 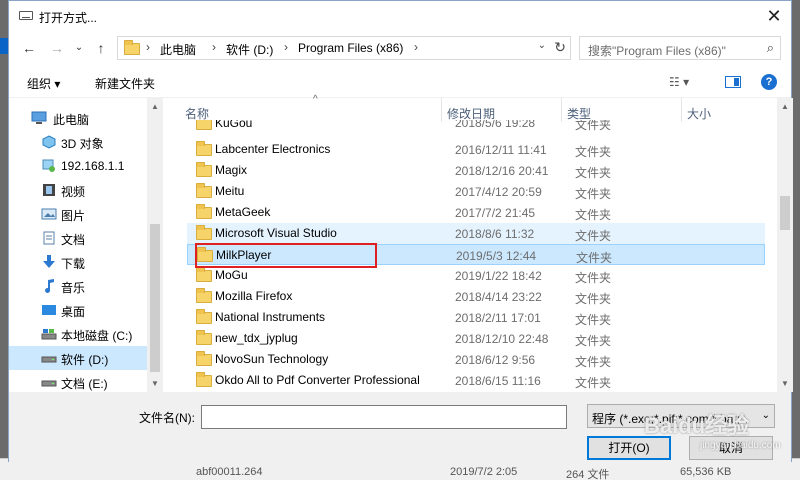 What do you see at coordinates (542, 45) in the screenshot?
I see `address-dropdown-icon: ⌄` at bounding box center [542, 45].